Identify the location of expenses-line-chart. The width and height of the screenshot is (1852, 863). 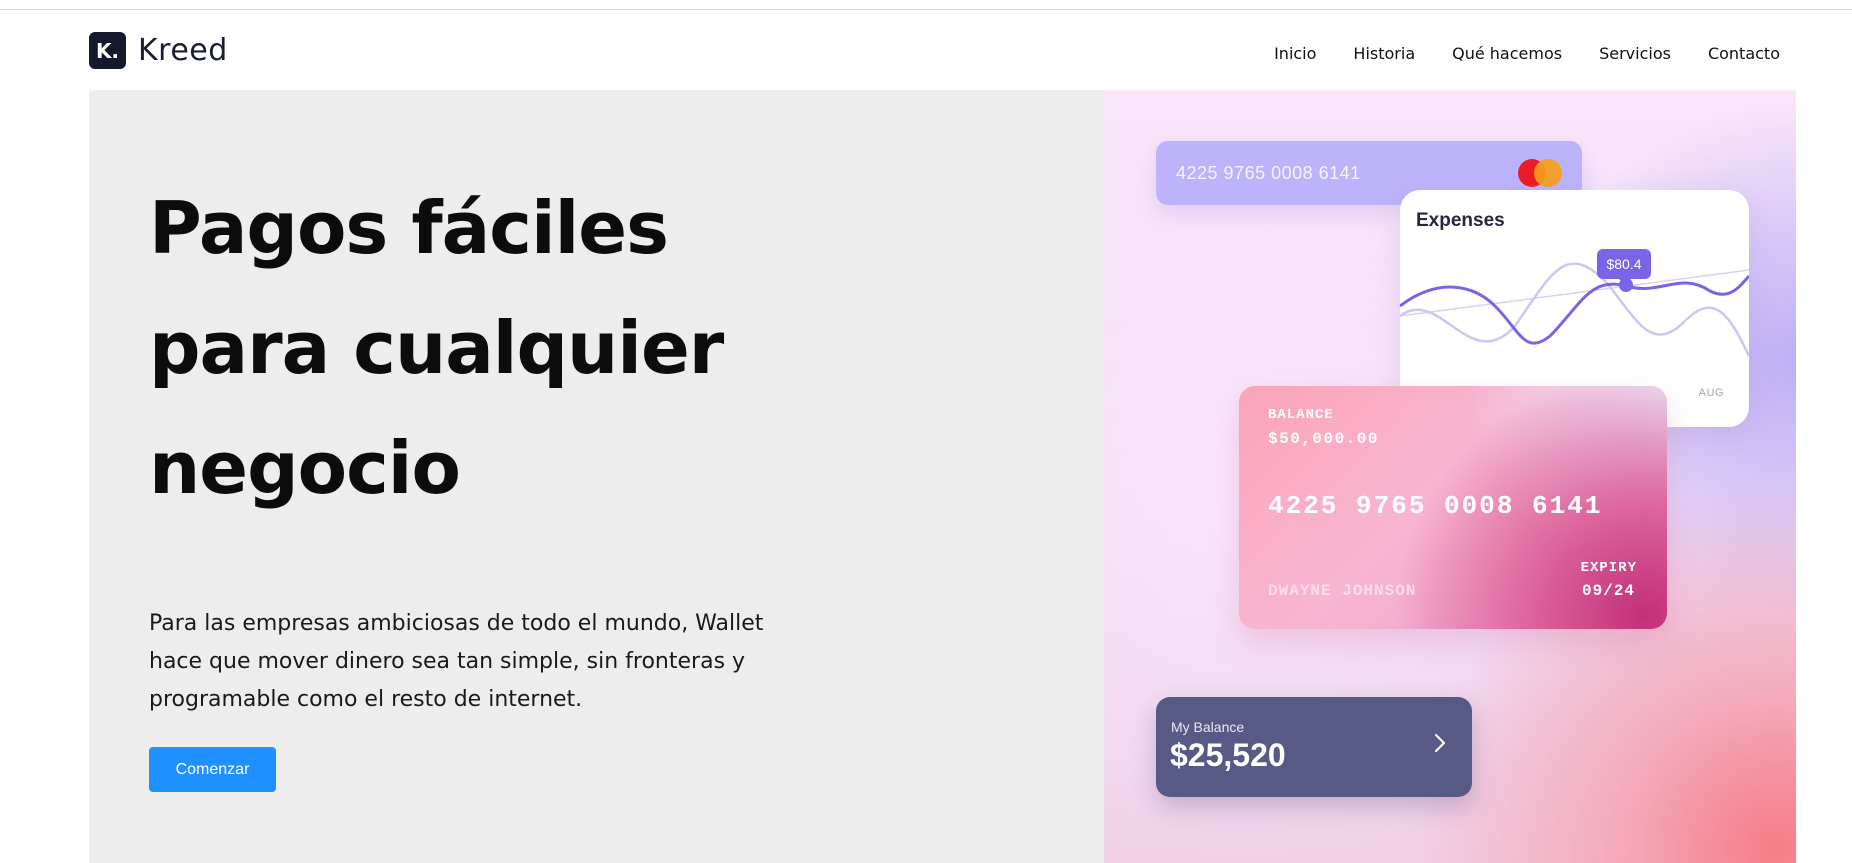
(1574, 309).